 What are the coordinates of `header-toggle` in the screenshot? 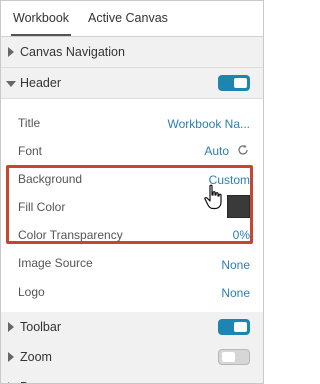 It's located at (234, 83).